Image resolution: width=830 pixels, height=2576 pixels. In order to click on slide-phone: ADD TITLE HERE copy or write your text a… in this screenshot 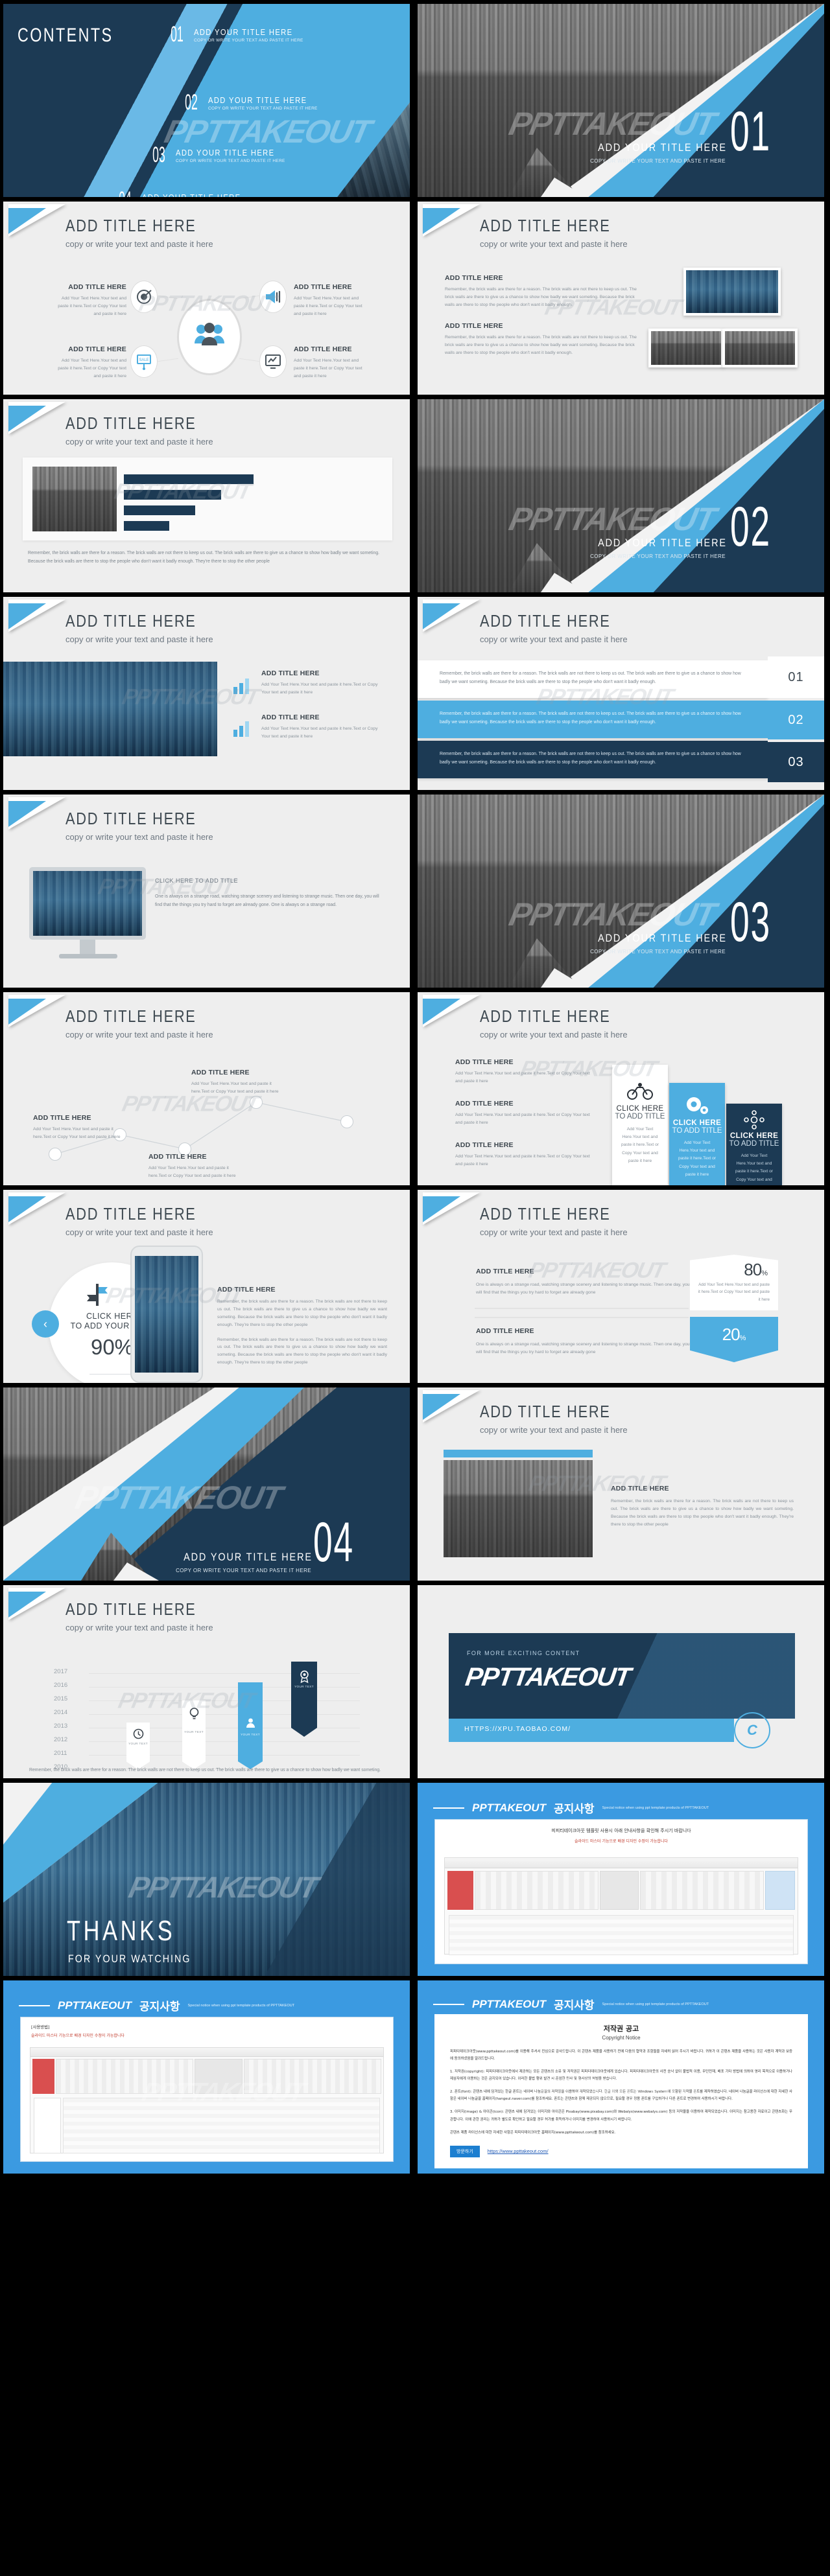, I will do `click(207, 1286)`.